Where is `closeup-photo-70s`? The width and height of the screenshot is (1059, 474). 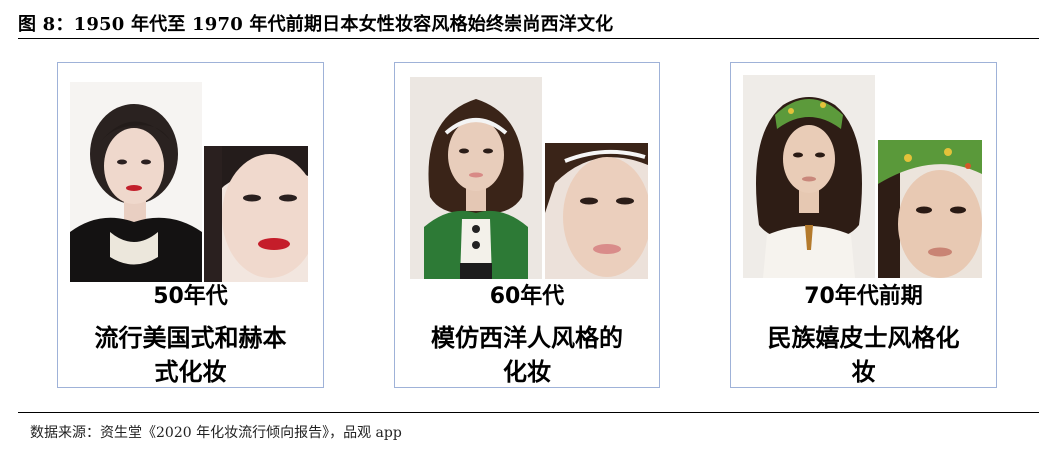
closeup-photo-70s is located at coordinates (930, 209).